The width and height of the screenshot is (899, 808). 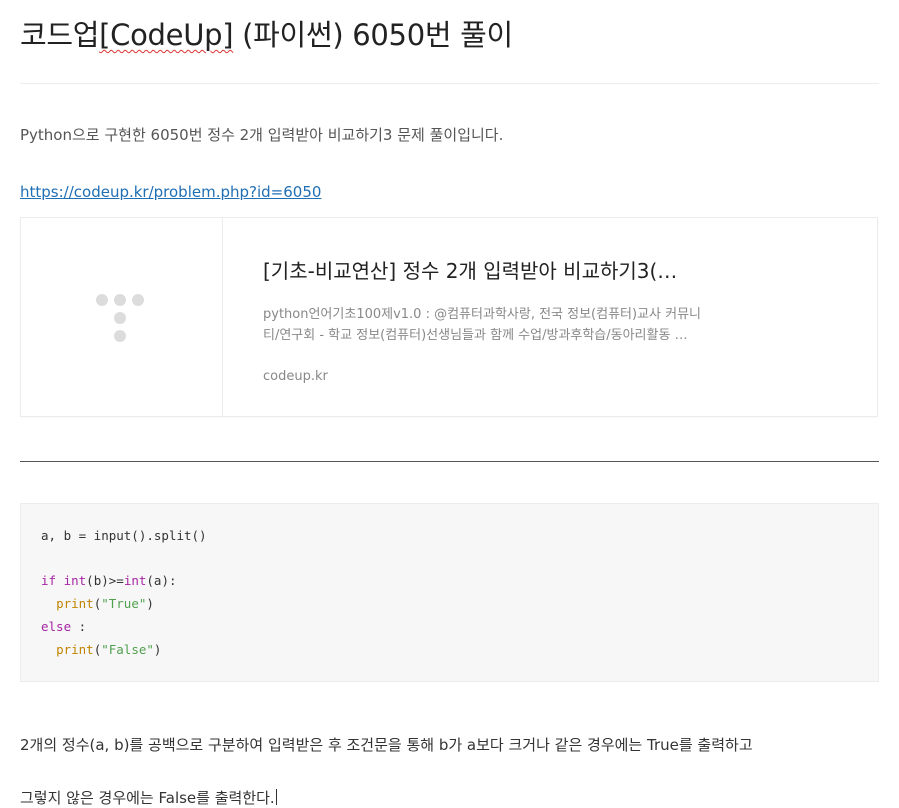 I want to click on code-text: a, b = input().split(), so click(x=124, y=535).